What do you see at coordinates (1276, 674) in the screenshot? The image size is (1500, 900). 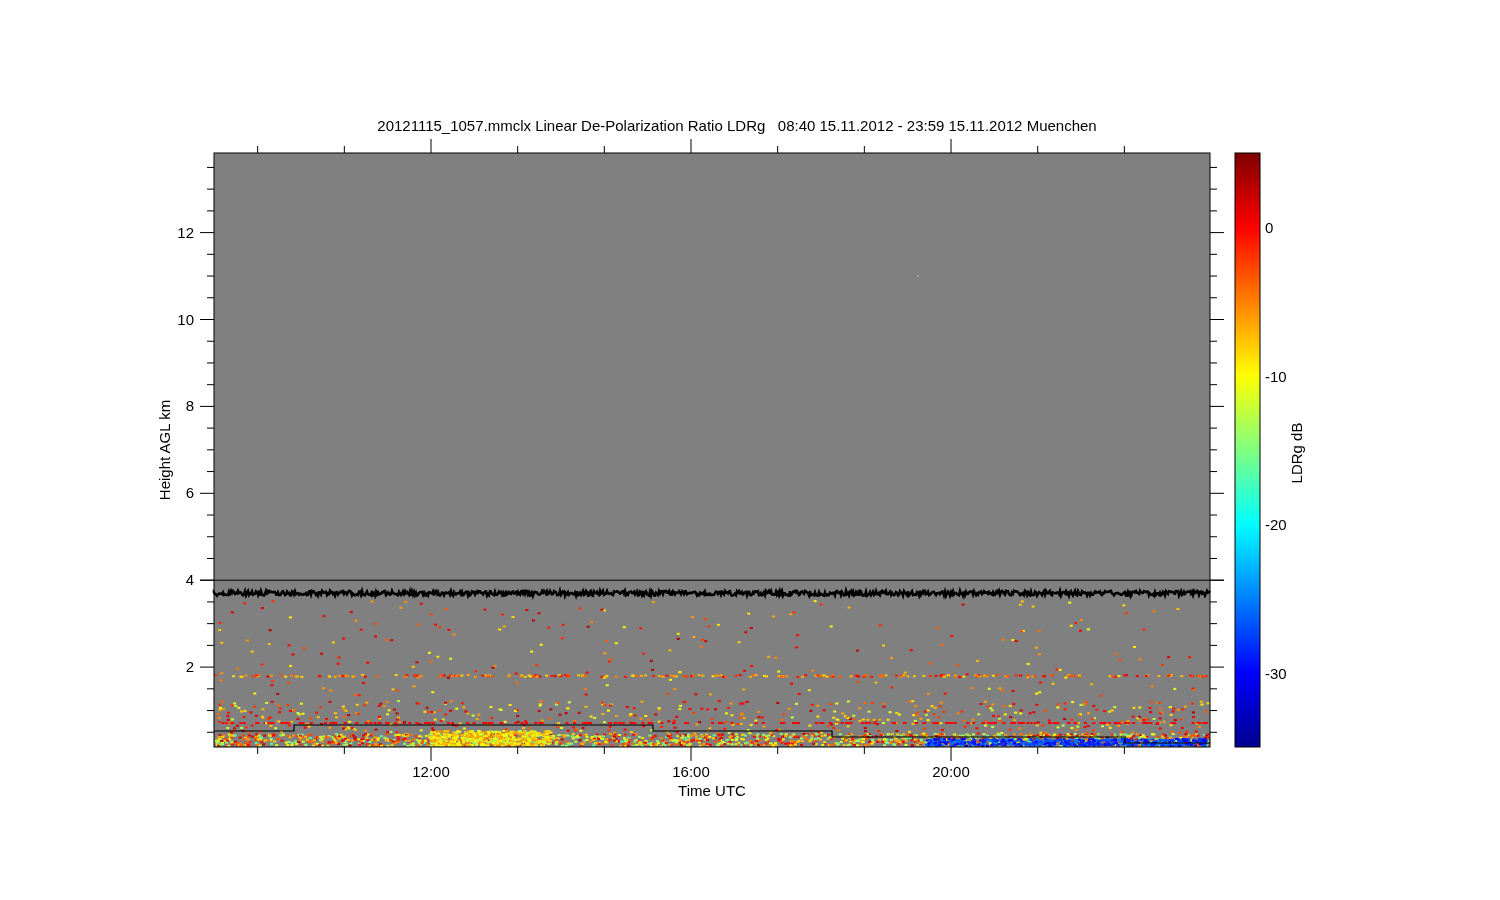 I see `tick-label: -30` at bounding box center [1276, 674].